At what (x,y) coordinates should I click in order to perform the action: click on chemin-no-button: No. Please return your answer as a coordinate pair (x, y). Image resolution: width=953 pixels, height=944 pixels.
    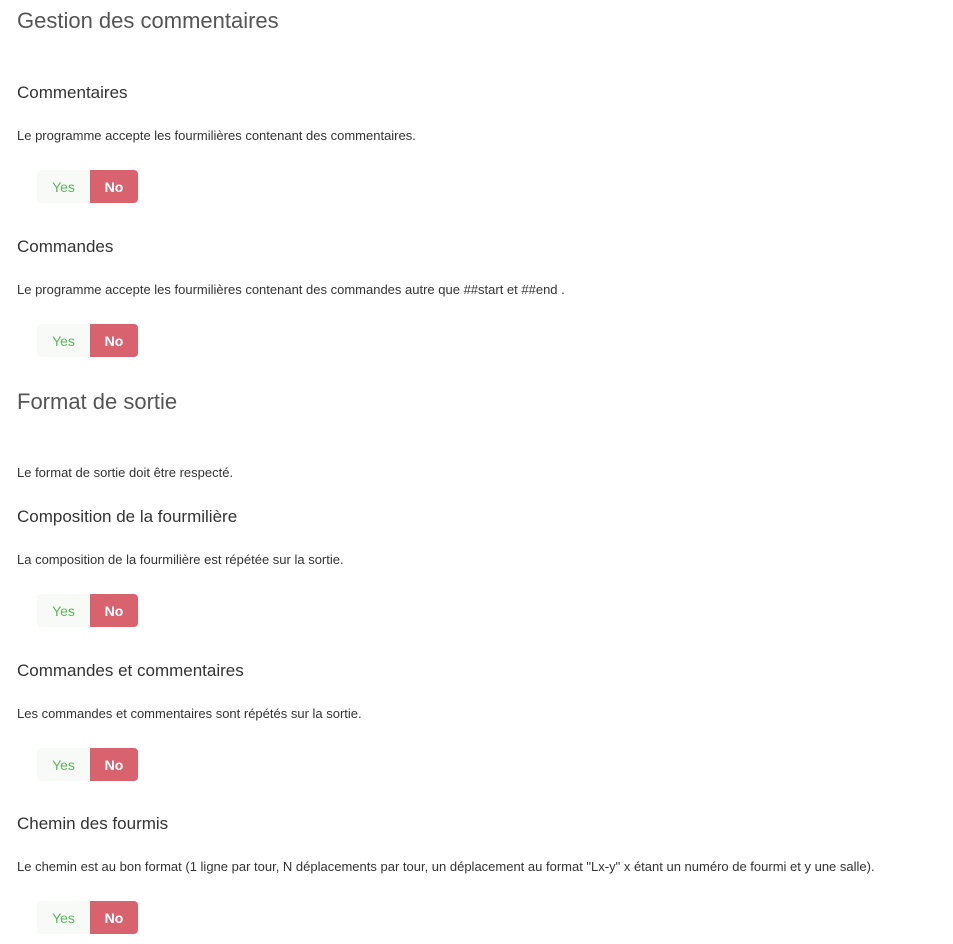
    Looking at the image, I should click on (114, 917).